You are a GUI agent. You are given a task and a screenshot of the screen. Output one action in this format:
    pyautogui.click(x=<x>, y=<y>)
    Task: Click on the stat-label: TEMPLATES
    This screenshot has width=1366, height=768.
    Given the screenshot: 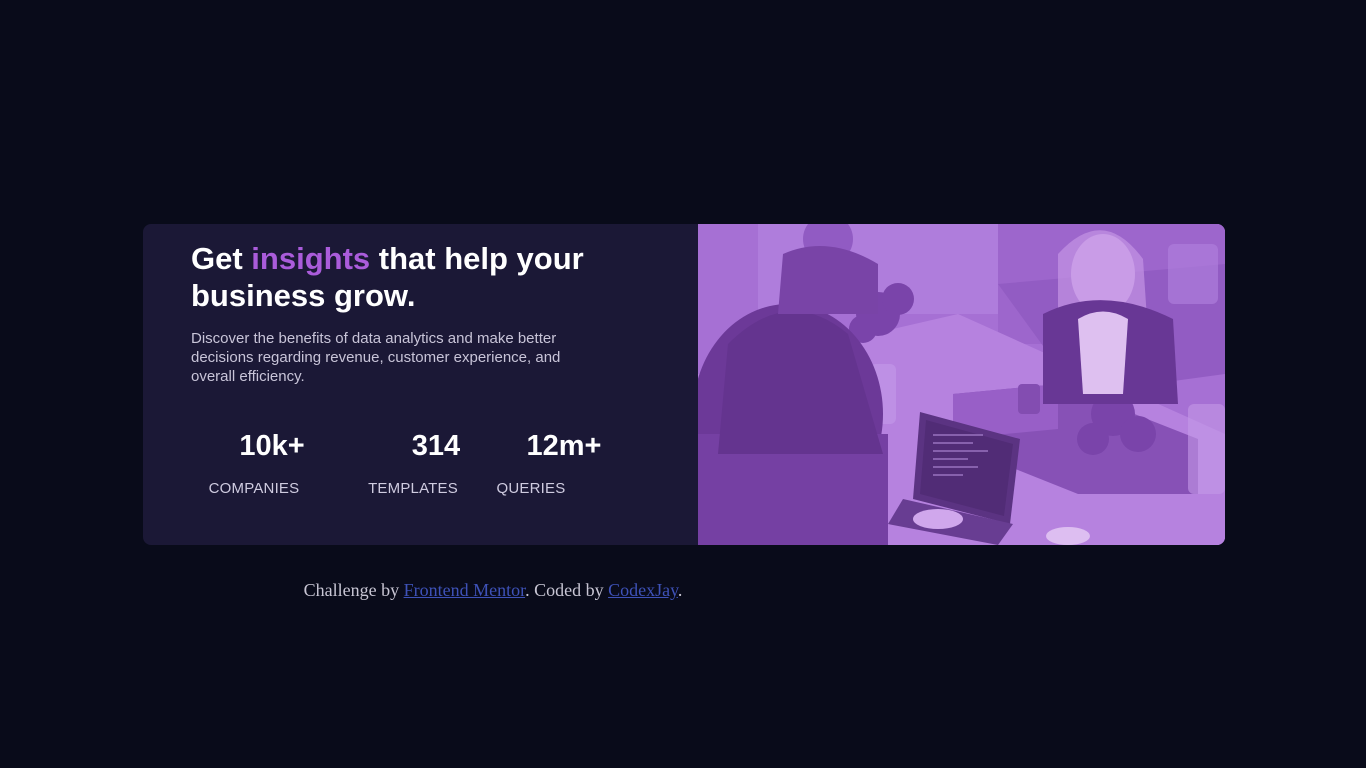 What is the action you would take?
    pyautogui.click(x=413, y=488)
    